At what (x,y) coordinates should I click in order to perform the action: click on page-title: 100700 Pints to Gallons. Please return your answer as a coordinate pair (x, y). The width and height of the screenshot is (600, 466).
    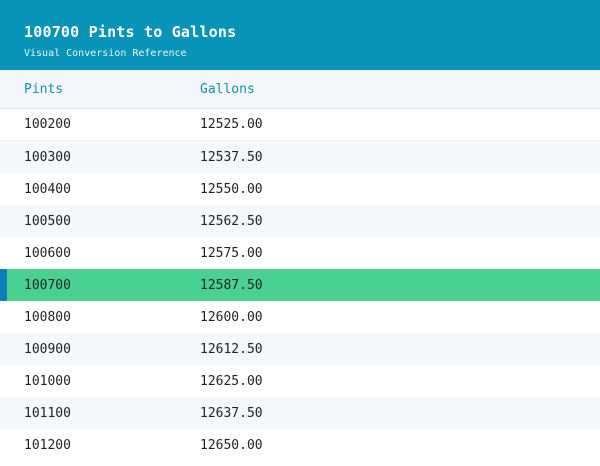
    Looking at the image, I should click on (130, 32).